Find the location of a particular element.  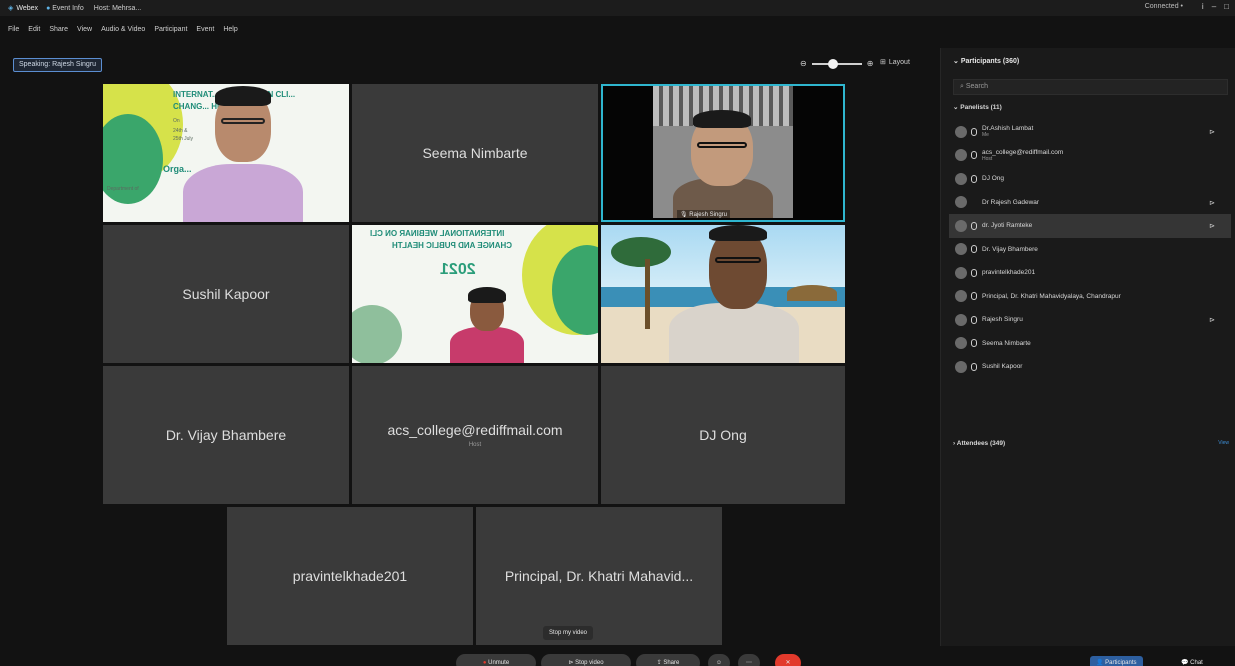

panelist-row: Seema Nimbarte is located at coordinates (1090, 344).